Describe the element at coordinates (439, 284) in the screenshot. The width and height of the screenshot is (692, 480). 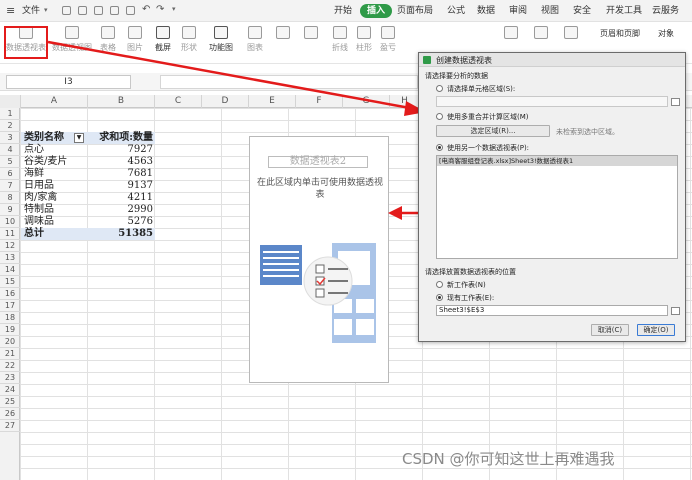
I see `radio-new-sheet` at that location.